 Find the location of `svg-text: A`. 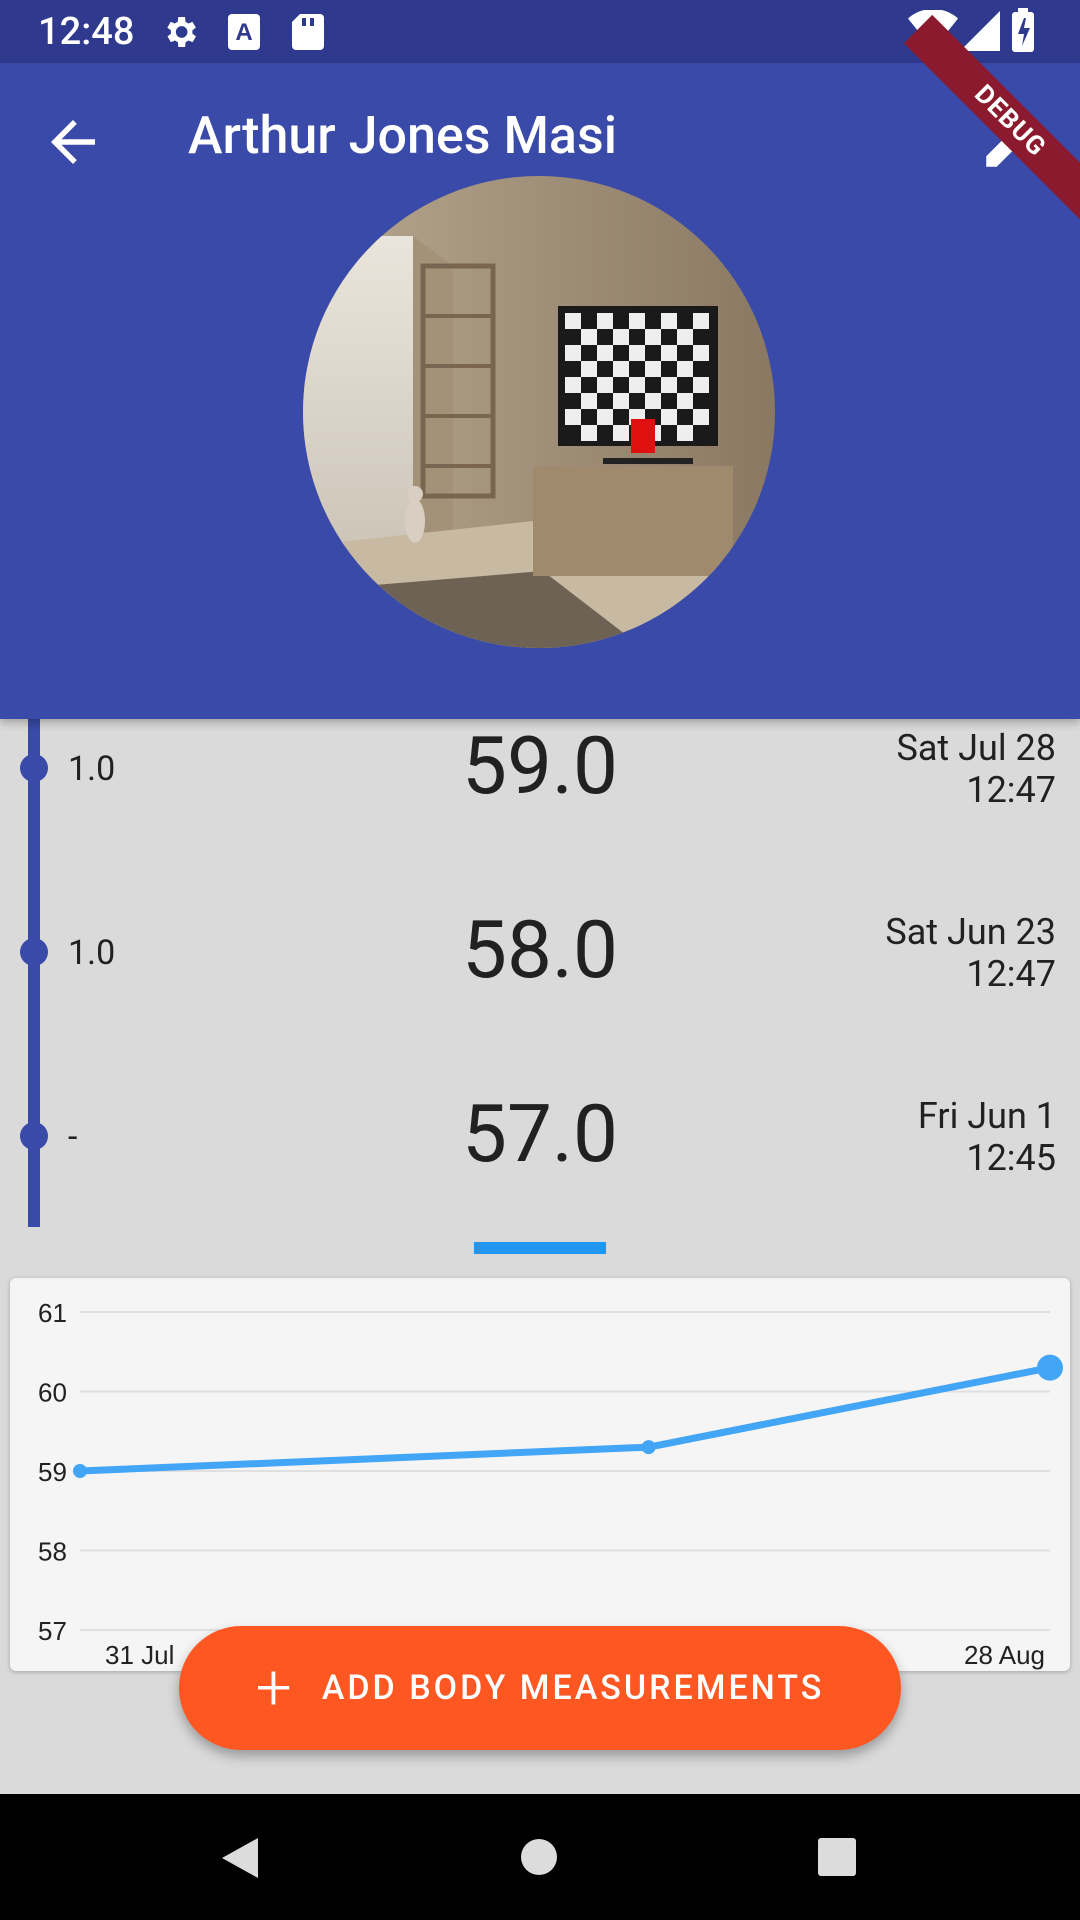

svg-text: A is located at coordinates (243, 32).